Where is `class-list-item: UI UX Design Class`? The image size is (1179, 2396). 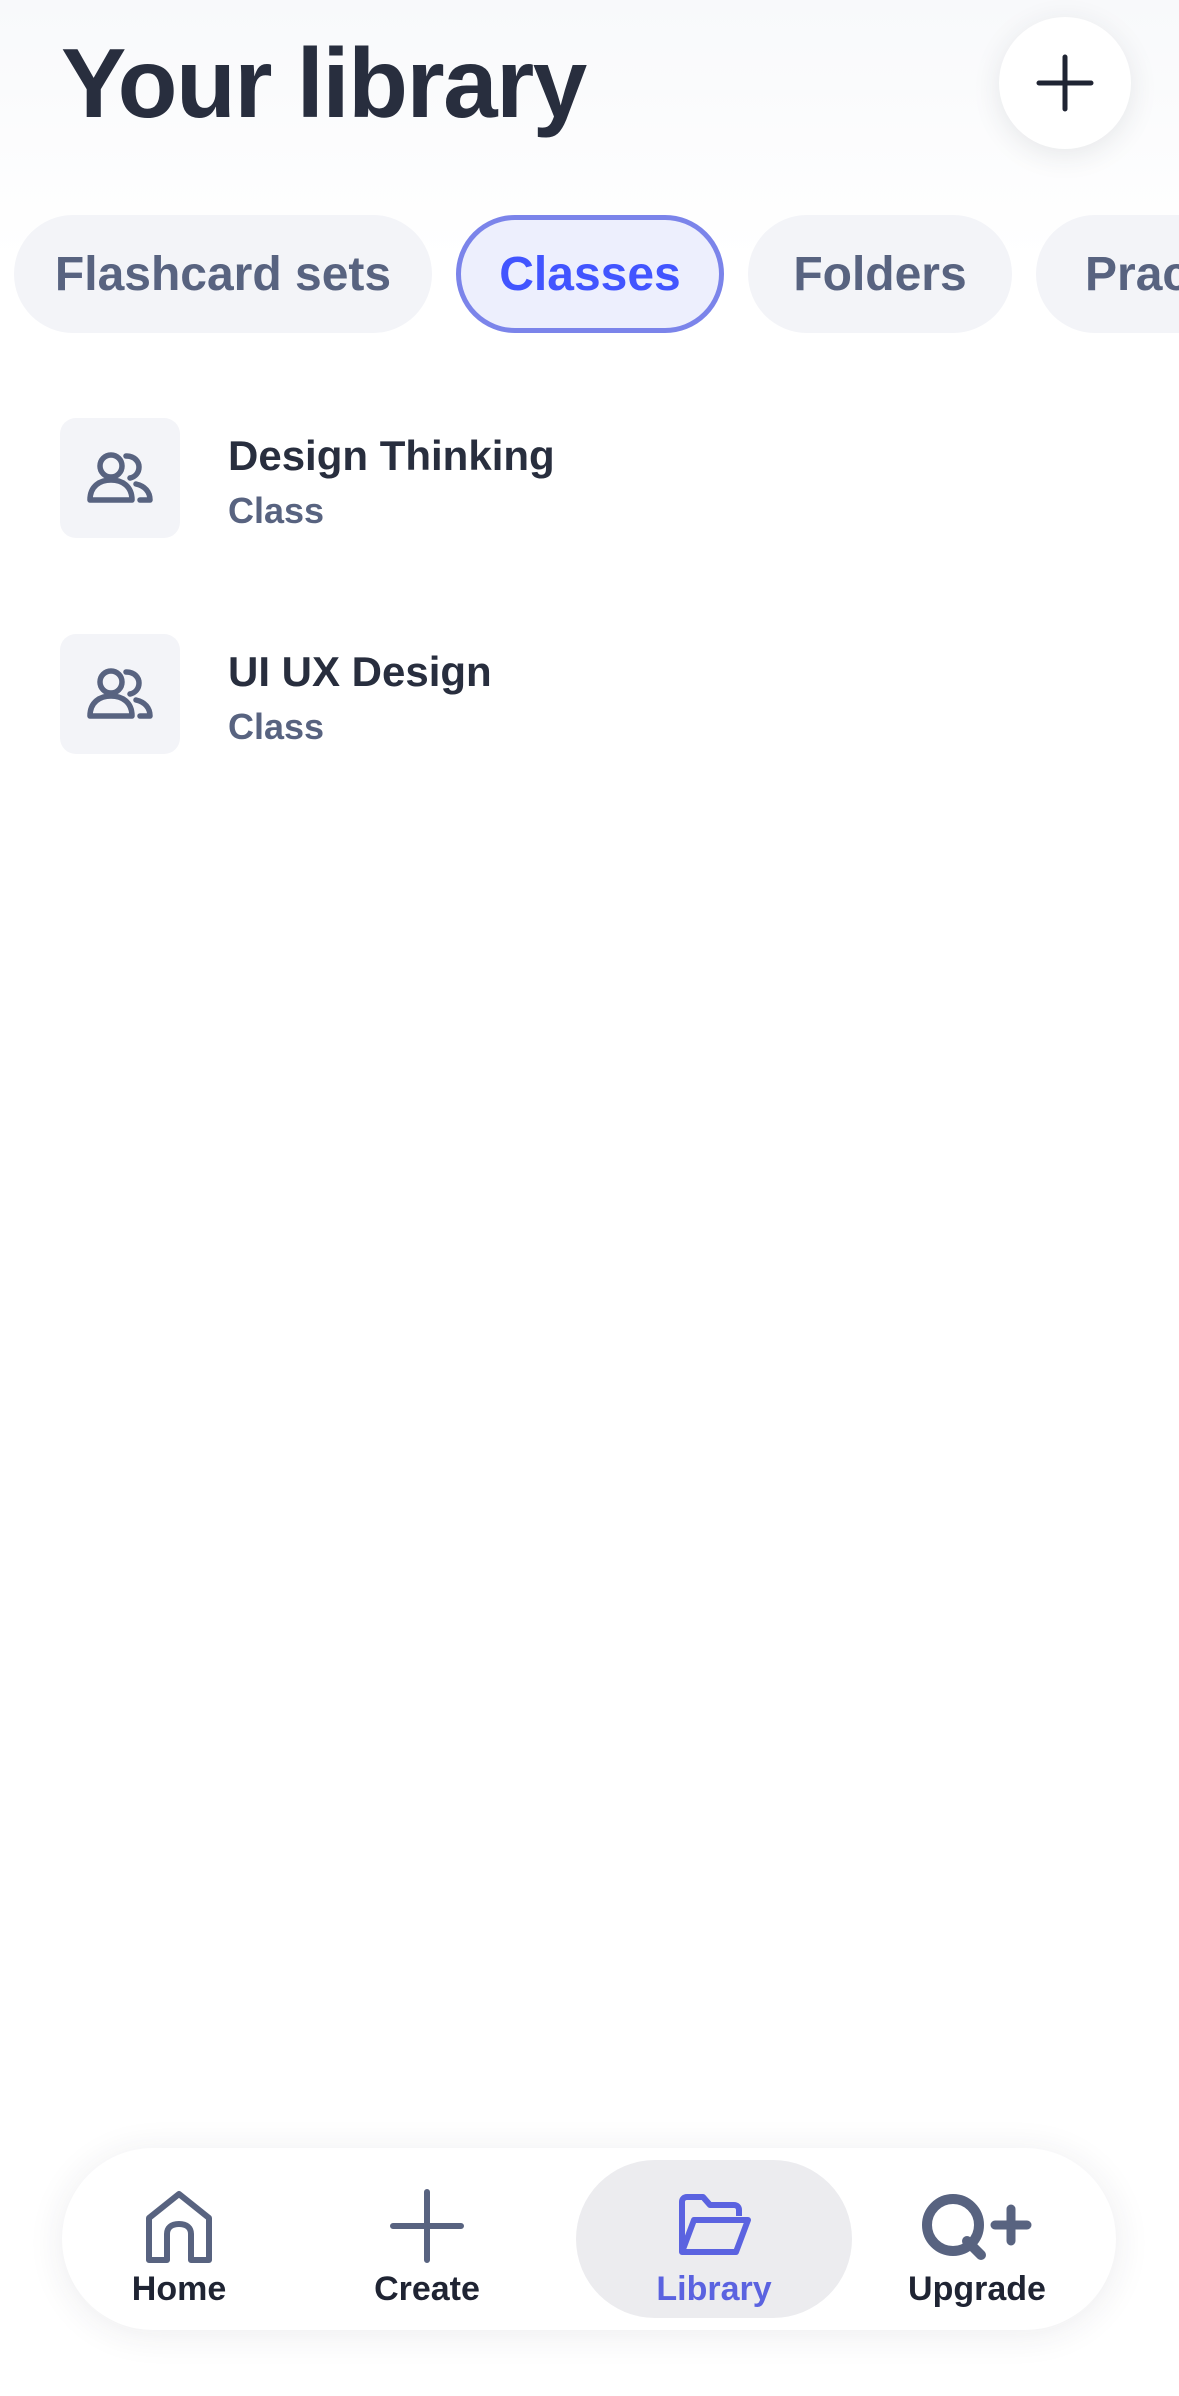
class-list-item: UI UX Design Class is located at coordinates (589, 709).